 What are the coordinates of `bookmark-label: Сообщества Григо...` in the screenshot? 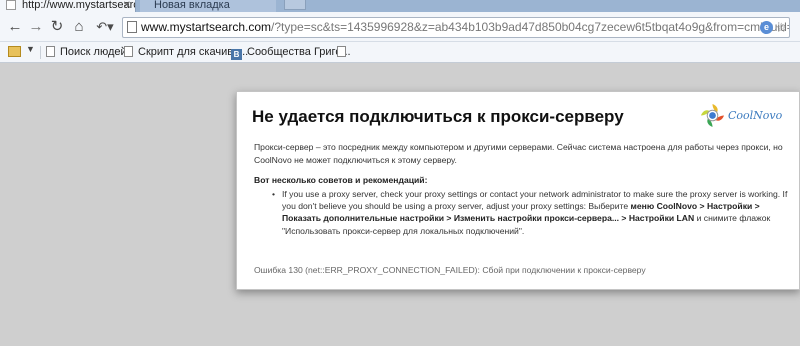 It's located at (299, 52).